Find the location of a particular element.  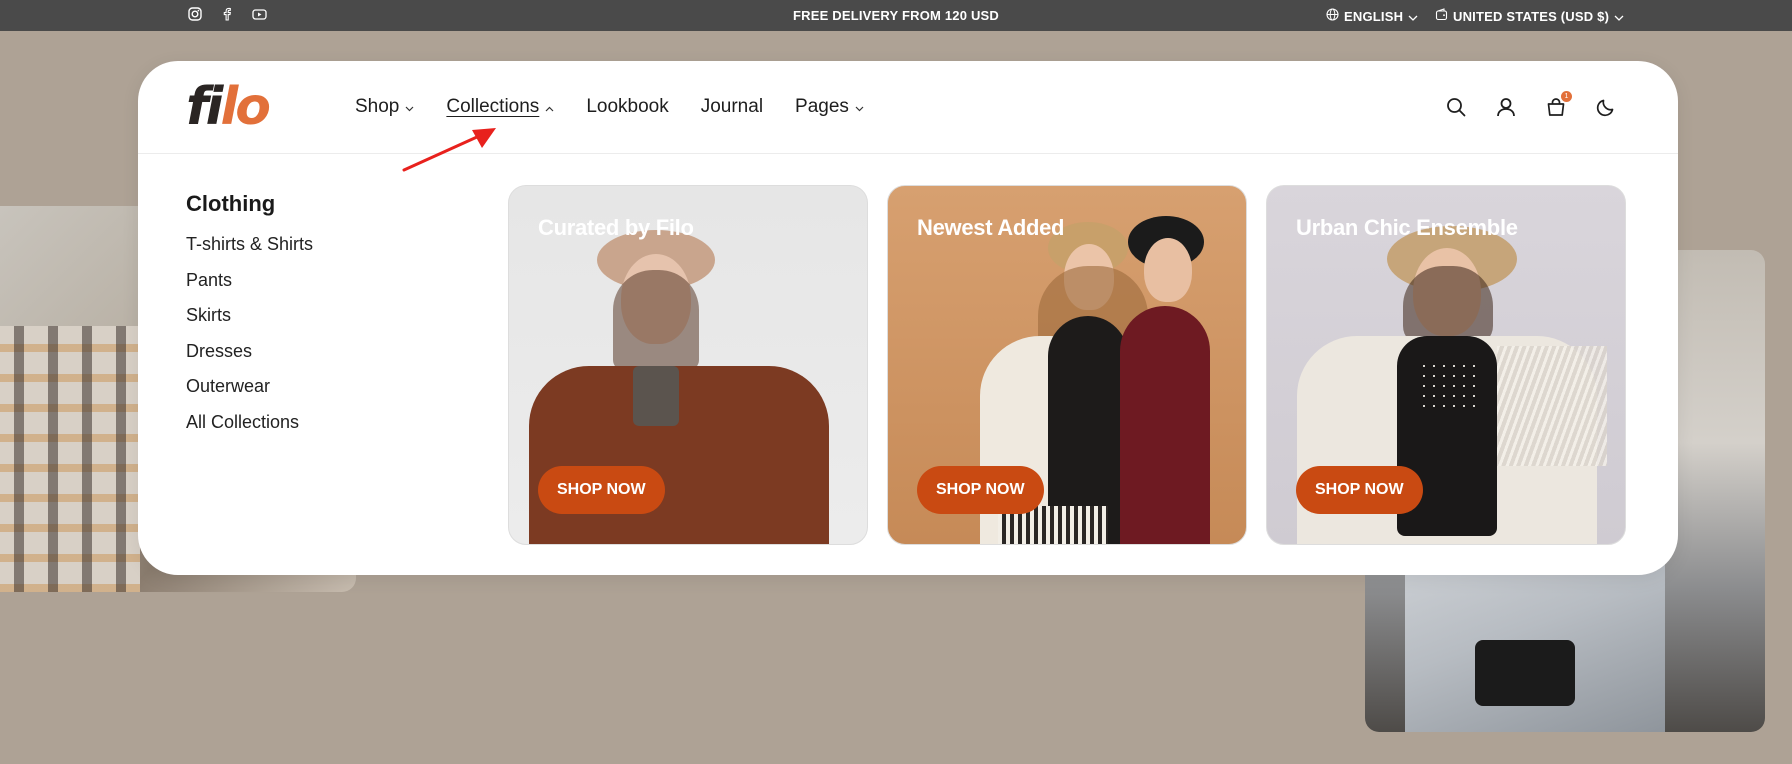

promo-title: Urban Chic Ensemble is located at coordinates (1407, 227).